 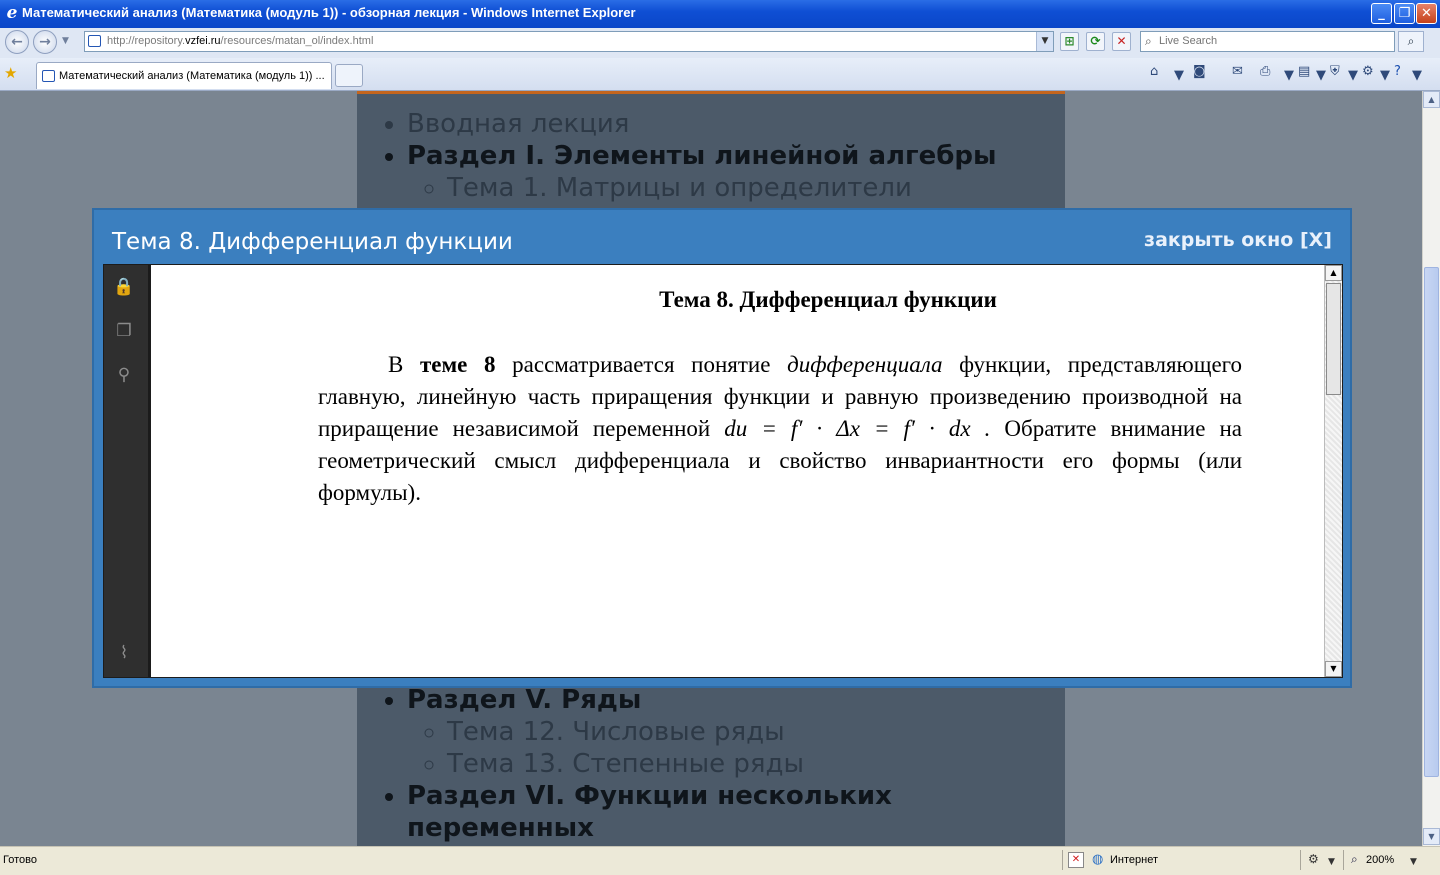 I want to click on back-arrow-icon: ←, so click(x=17, y=42).